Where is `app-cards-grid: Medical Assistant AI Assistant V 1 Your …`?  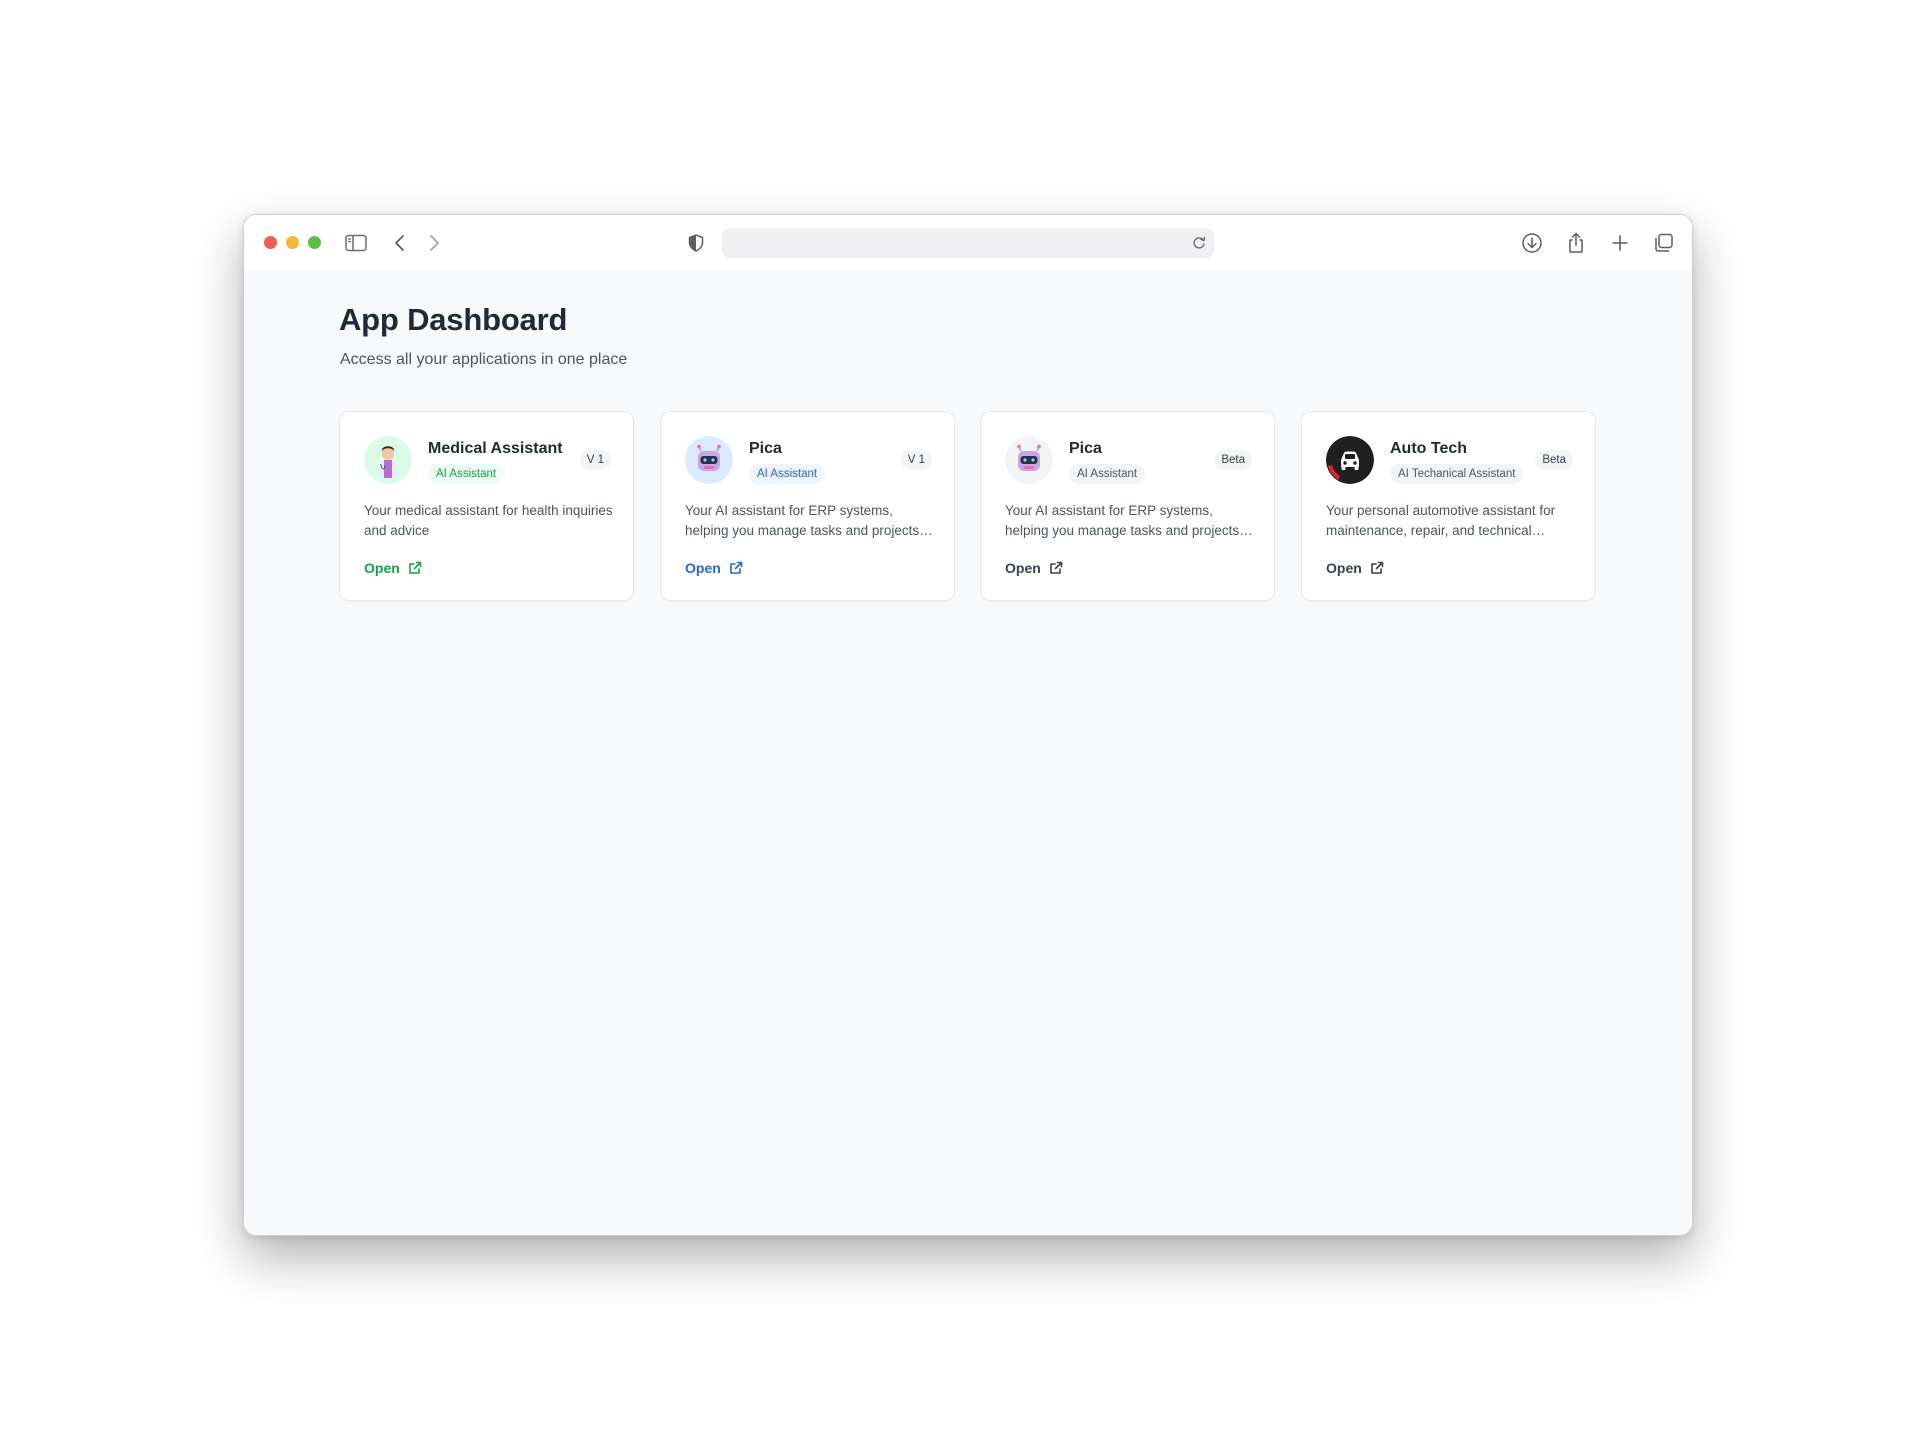
app-cards-grid: Medical Assistant AI Assistant V 1 Your … is located at coordinates (969, 507).